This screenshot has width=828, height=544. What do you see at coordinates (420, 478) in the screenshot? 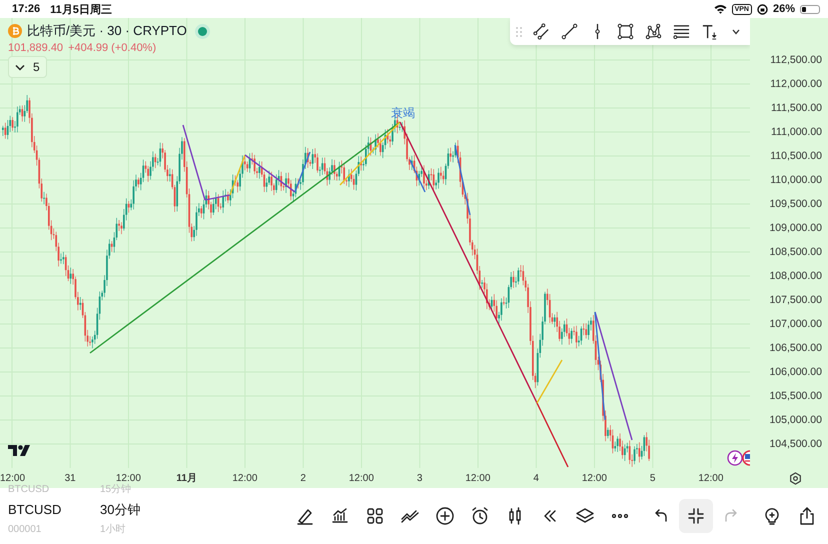
I see `time-axis-label: 3` at bounding box center [420, 478].